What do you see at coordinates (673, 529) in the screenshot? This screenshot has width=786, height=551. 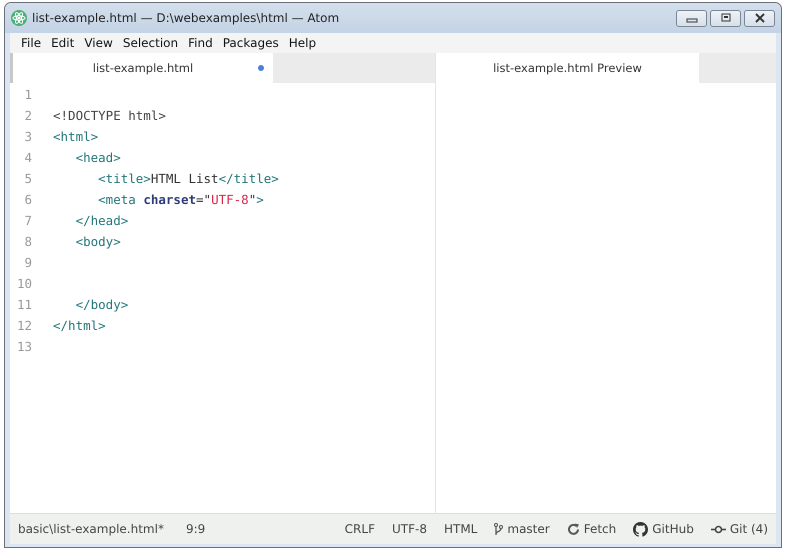 I see `status-item: GitHub` at bounding box center [673, 529].